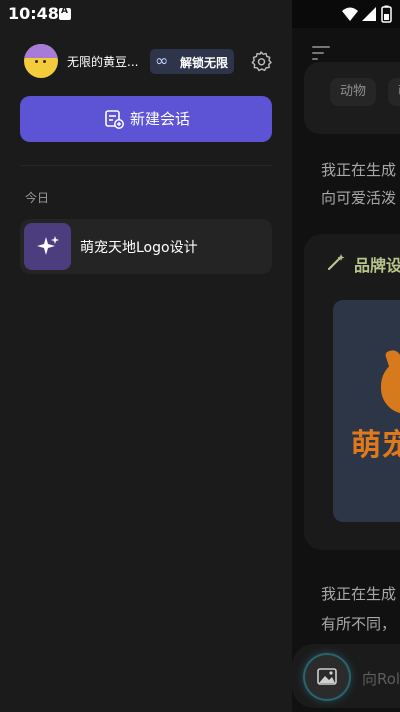  What do you see at coordinates (377, 265) in the screenshot?
I see `card-title: 品牌设` at bounding box center [377, 265].